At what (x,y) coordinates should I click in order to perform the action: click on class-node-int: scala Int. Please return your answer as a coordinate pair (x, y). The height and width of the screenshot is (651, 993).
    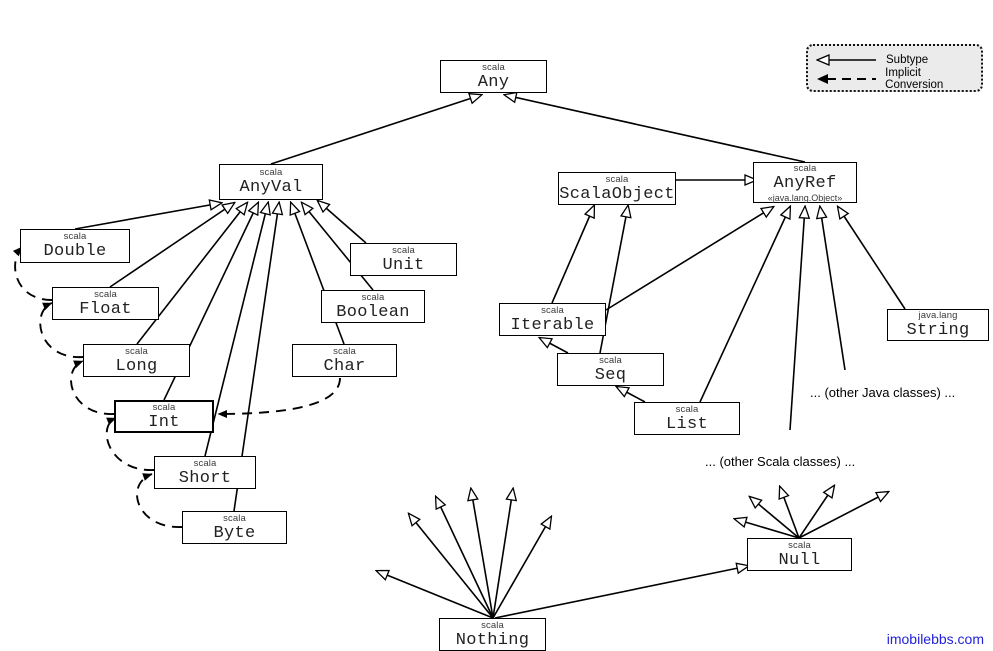
    Looking at the image, I should click on (164, 416).